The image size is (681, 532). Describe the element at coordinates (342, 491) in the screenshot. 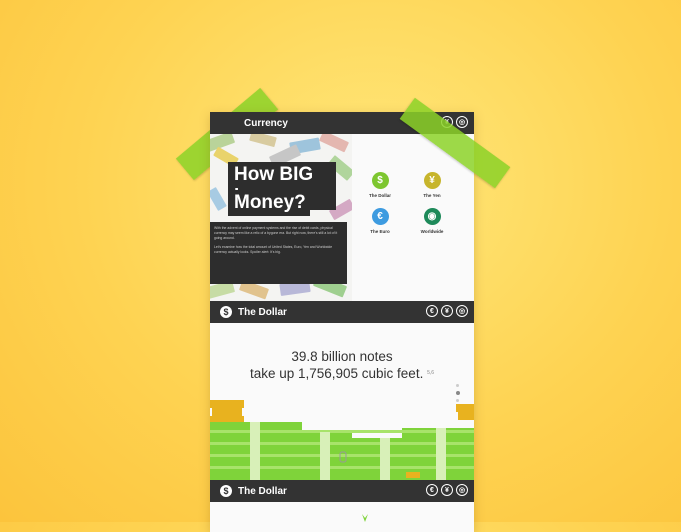

I see `section-bar-dollar-2: $ The Dollar € ¥ ◎` at that location.